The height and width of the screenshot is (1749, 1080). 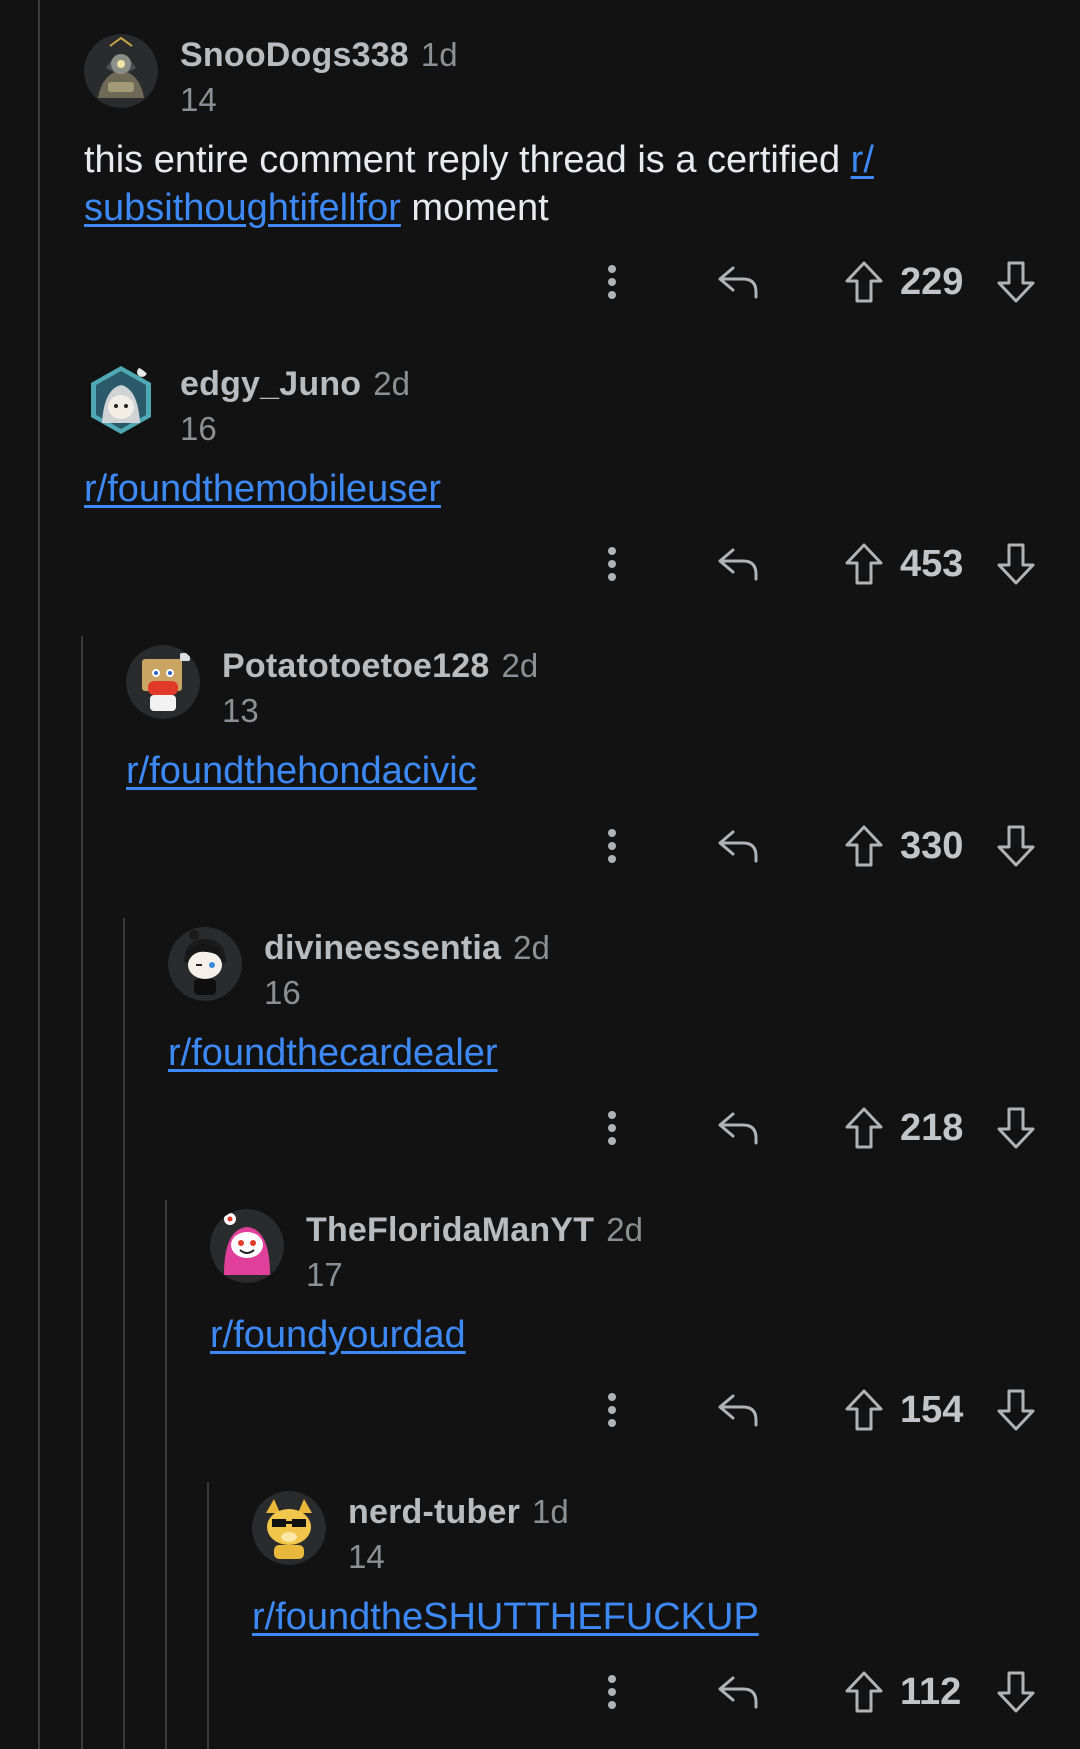 What do you see at coordinates (645, 1251) in the screenshot?
I see `comment-header: TheFloridaManYT 2d 17` at bounding box center [645, 1251].